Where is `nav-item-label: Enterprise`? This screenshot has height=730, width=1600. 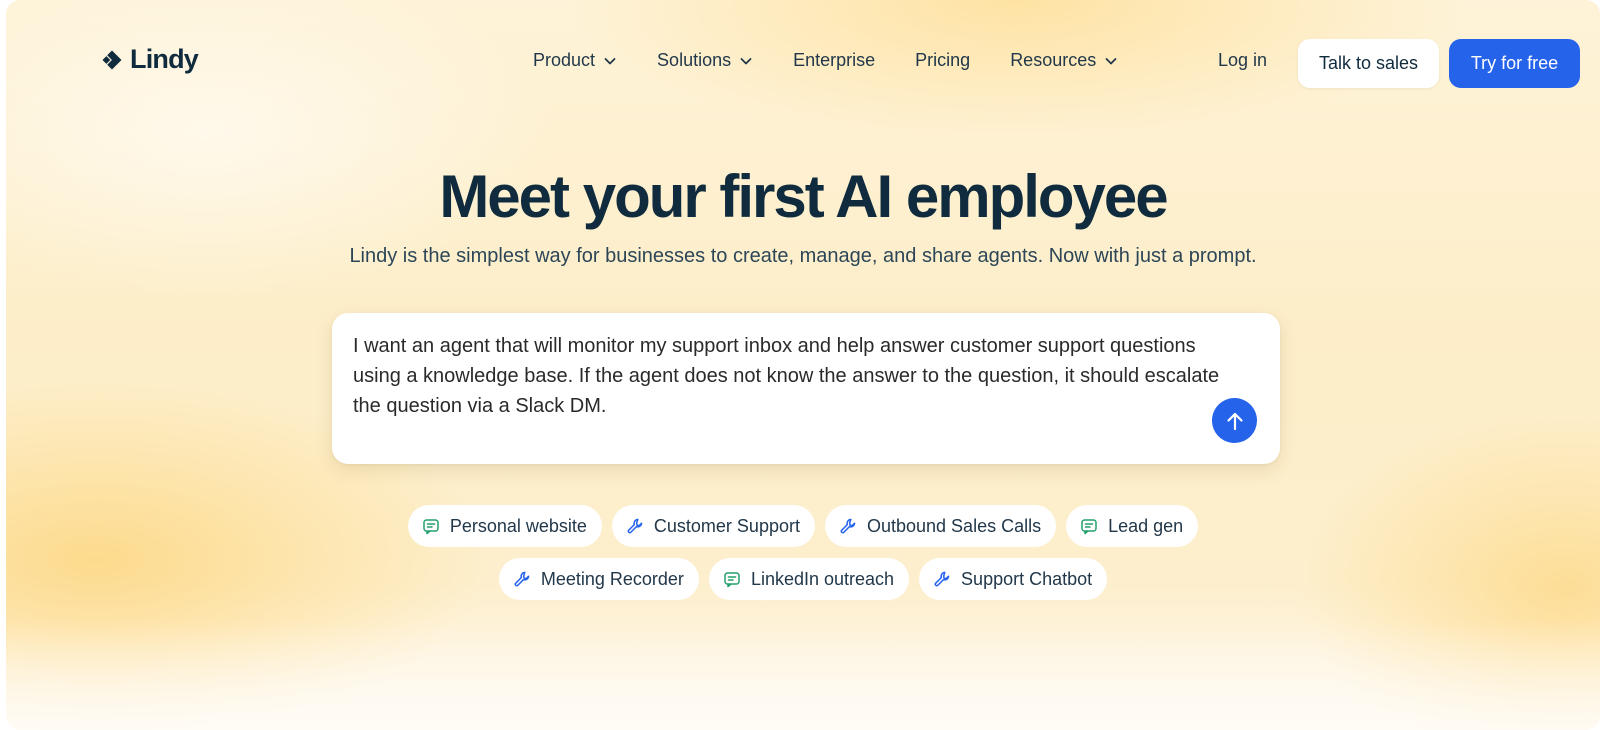
nav-item-label: Enterprise is located at coordinates (834, 60).